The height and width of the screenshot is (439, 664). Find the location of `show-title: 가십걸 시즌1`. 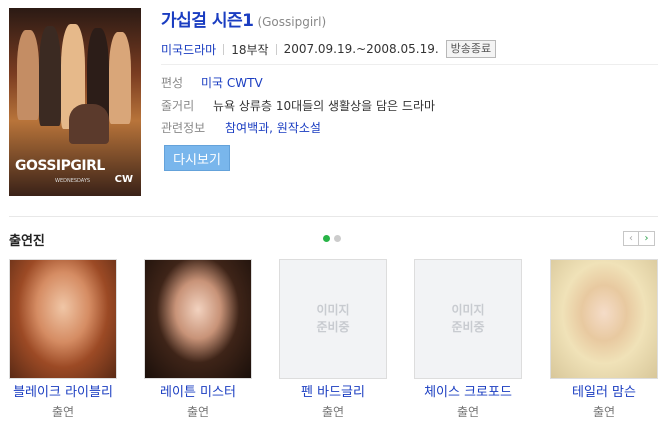

show-title: 가십걸 시즌1 is located at coordinates (207, 18).